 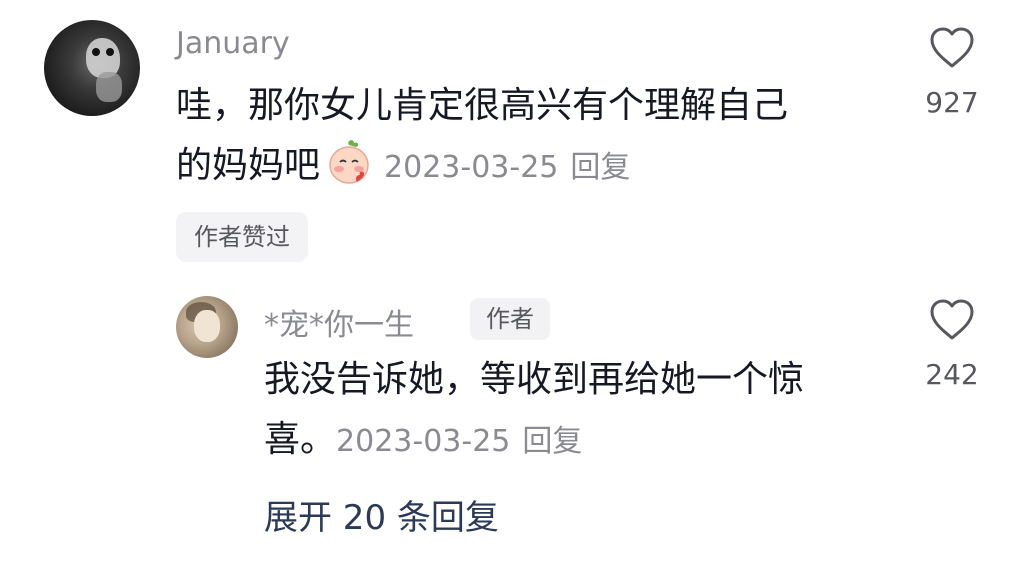 I want to click on expand-replies-button: 展开 20 条回复, so click(x=381, y=514).